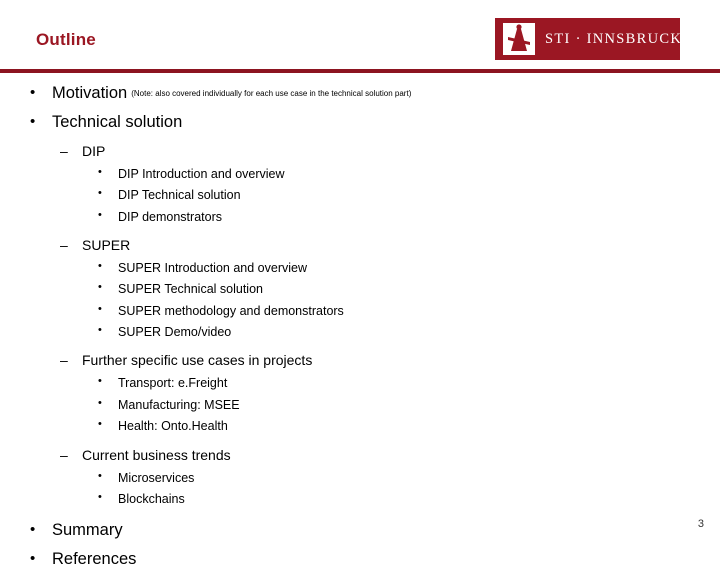 The image size is (720, 577). I want to click on outline-label: Motivation, so click(90, 93).